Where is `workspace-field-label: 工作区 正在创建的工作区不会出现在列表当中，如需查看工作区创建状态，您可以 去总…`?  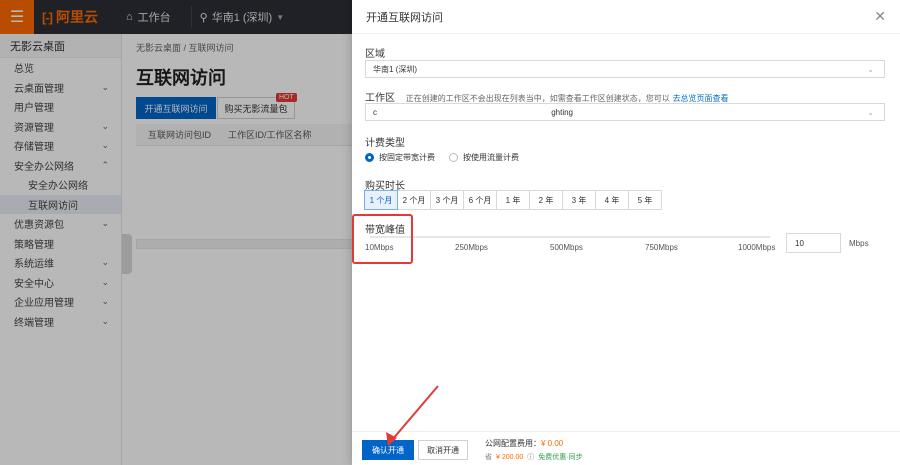 workspace-field-label: 工作区 正在创建的工作区不会出现在列表当中，如需查看工作区创建状态，您可以 去总… is located at coordinates (547, 96).